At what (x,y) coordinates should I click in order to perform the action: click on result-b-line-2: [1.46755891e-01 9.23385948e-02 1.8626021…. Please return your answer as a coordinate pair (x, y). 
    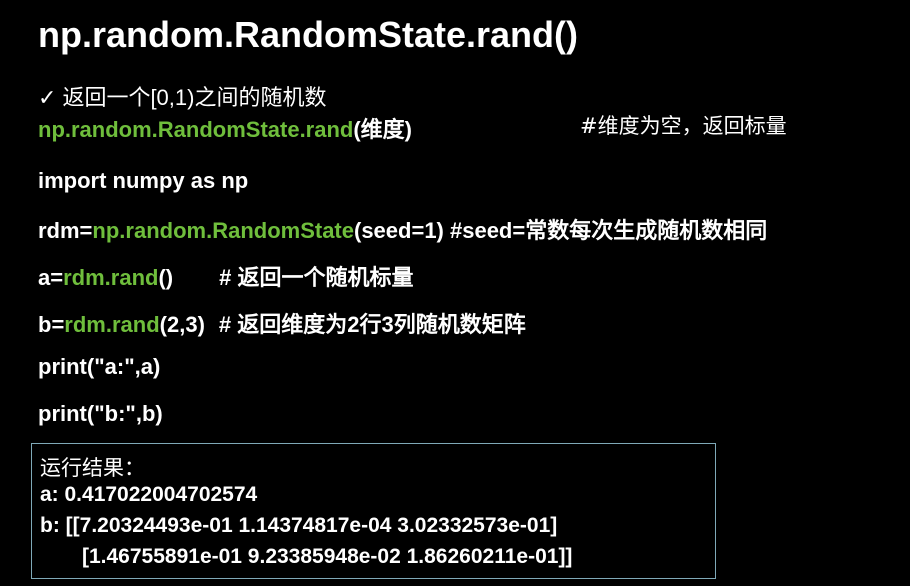
    Looking at the image, I should click on (327, 556).